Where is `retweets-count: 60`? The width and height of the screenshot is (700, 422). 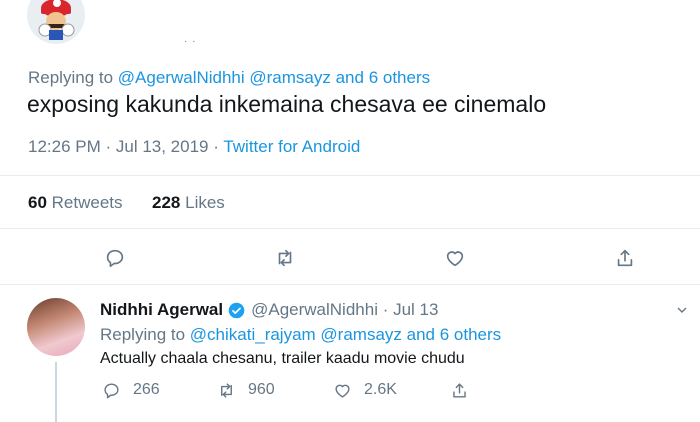
retweets-count: 60 is located at coordinates (37, 202).